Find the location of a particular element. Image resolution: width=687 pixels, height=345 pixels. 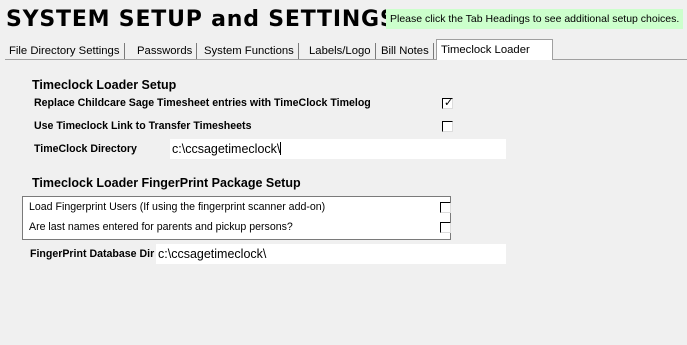

tab-file-directory-settings: File Directory Settings is located at coordinates (65, 51).